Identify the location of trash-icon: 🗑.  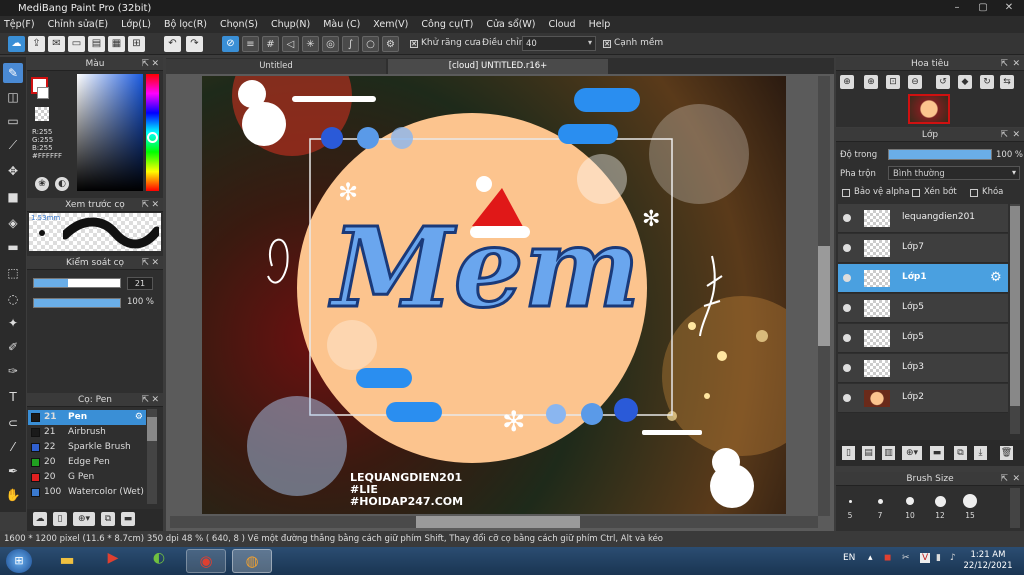
(1006, 453).